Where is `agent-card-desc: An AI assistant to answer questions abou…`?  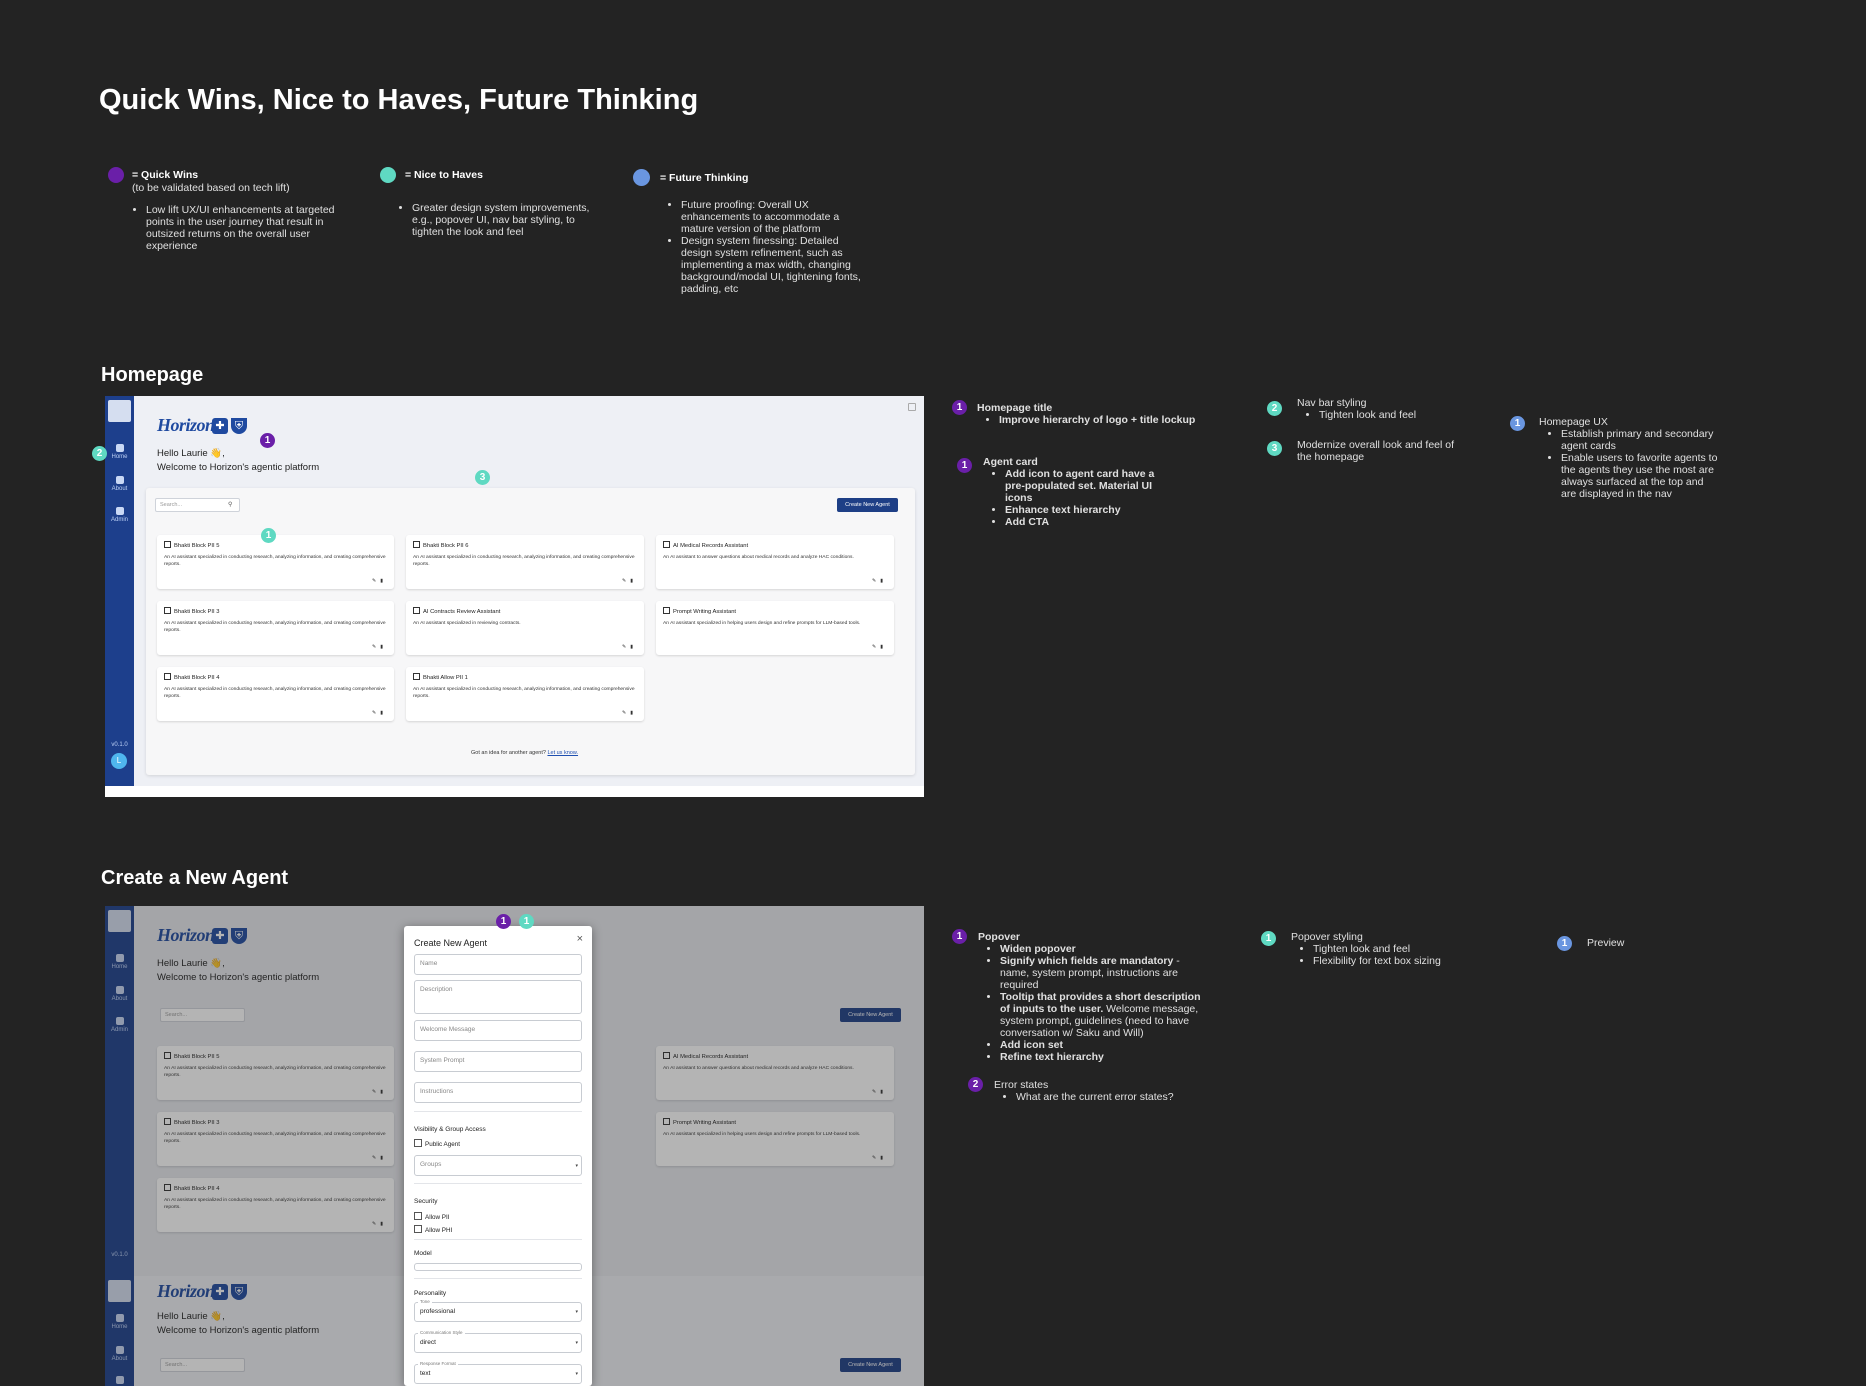
agent-card-desc: An AI assistant to answer questions abou… is located at coordinates (758, 557).